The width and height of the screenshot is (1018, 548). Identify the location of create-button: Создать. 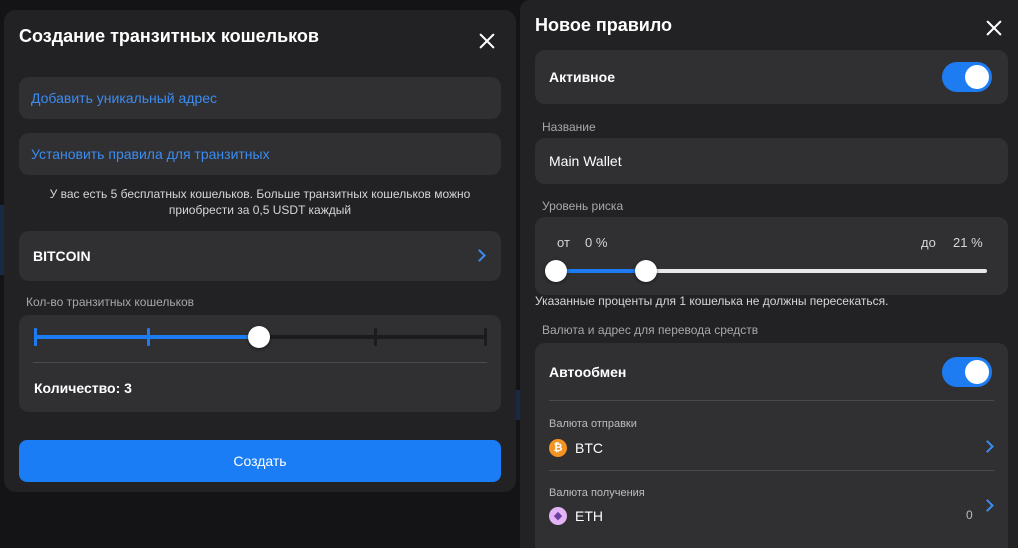
(260, 461).